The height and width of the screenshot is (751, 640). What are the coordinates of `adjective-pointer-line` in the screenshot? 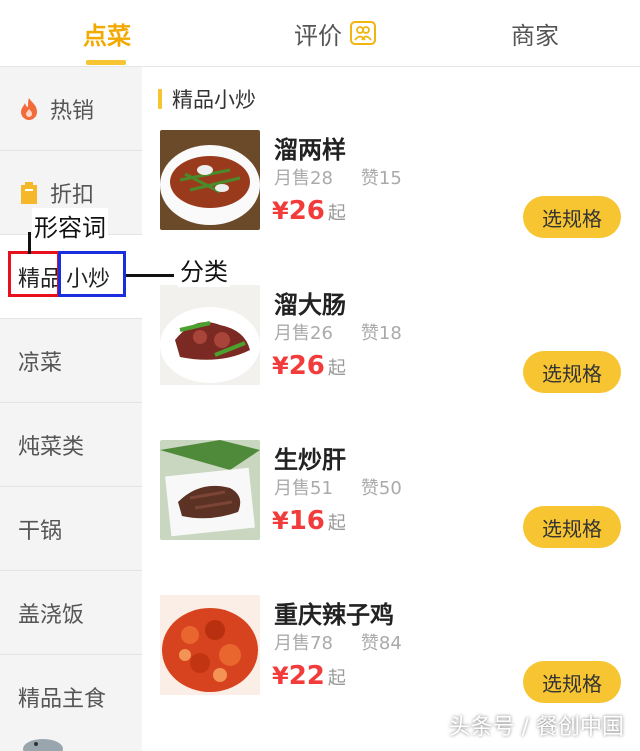 It's located at (29, 243).